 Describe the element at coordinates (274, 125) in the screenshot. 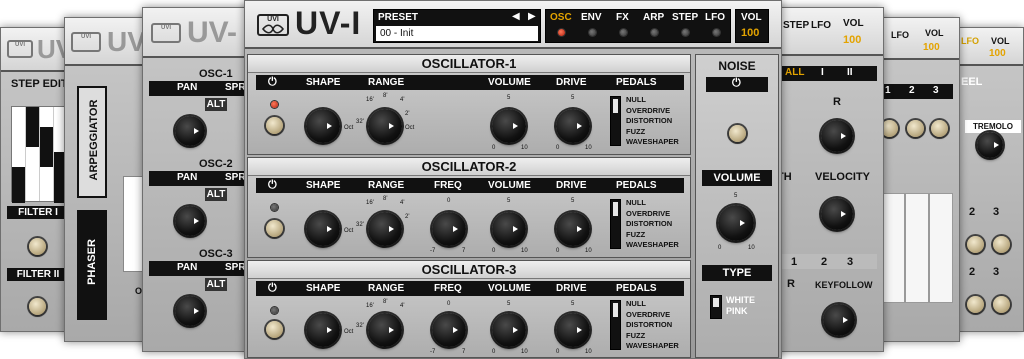

I see `osc1-power-button` at that location.